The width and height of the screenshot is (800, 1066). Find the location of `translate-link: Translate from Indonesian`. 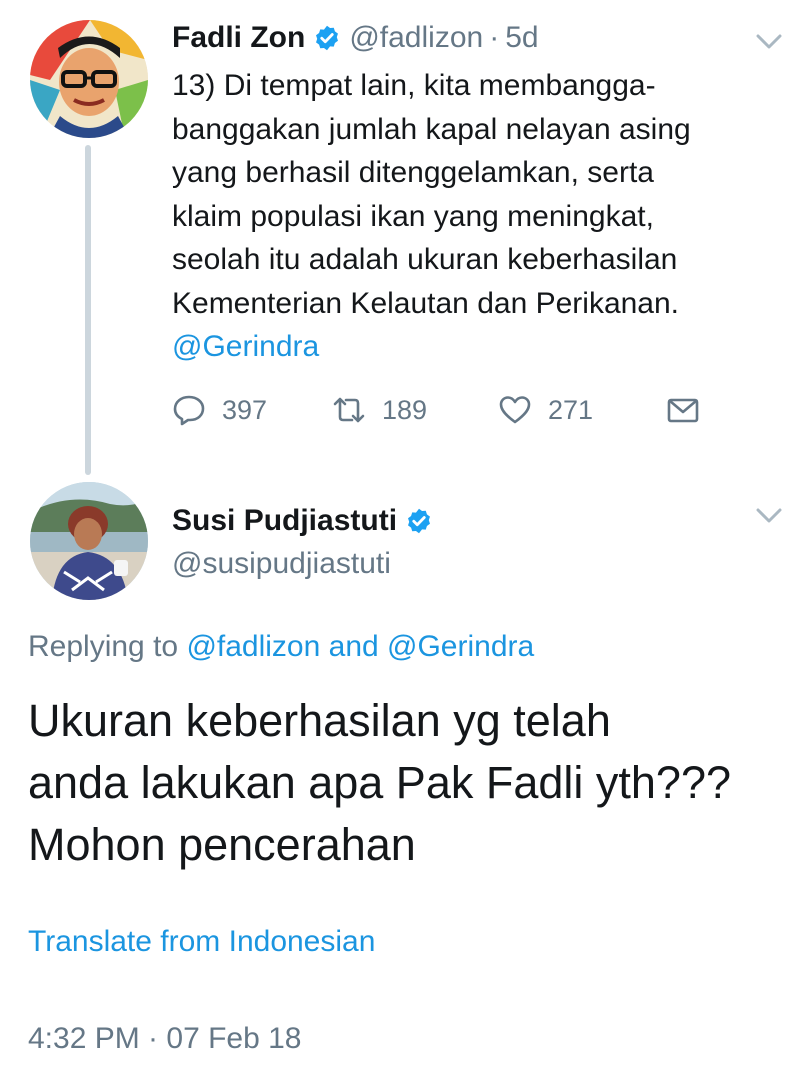

translate-link: Translate from Indonesian is located at coordinates (201, 942).